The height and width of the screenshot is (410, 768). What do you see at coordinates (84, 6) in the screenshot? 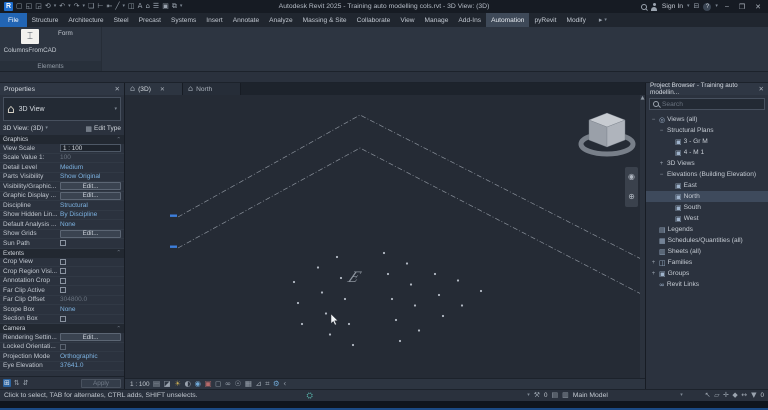
I see `redo-chevron-icon: ▾` at bounding box center [84, 6].